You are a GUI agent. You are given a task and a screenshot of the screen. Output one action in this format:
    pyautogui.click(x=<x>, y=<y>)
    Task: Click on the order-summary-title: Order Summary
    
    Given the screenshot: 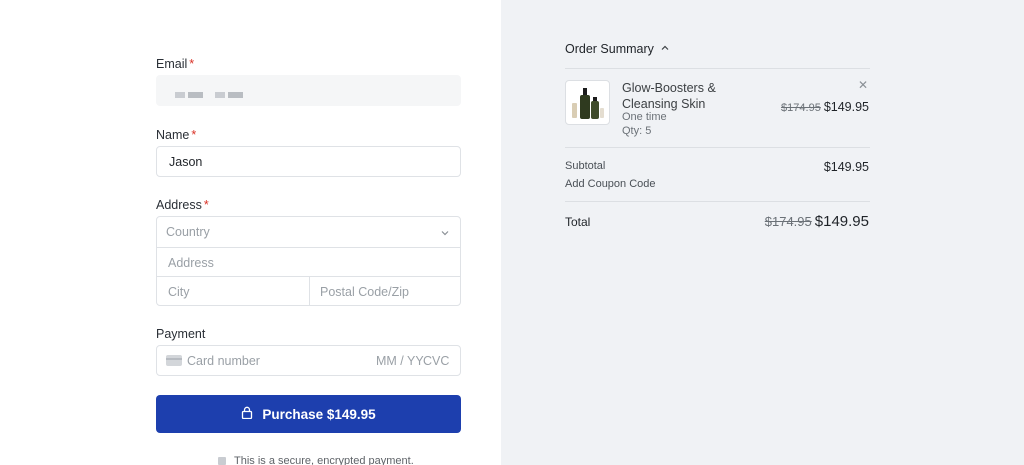 What is the action you would take?
    pyautogui.click(x=609, y=49)
    